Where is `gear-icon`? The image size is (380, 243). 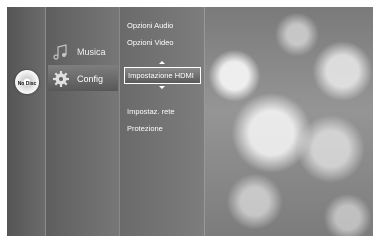 gear-icon is located at coordinates (61, 79).